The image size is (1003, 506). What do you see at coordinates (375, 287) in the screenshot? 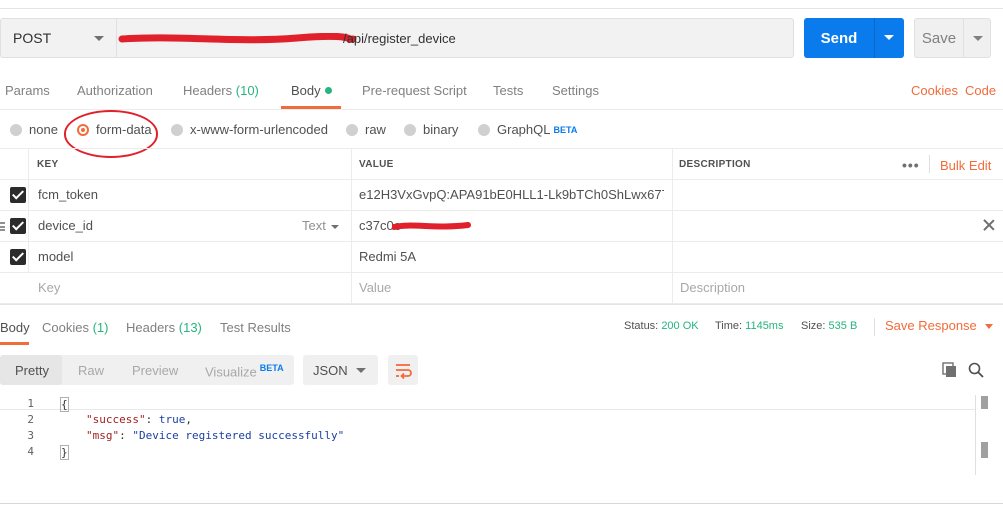
I see `new-value-input: Value` at bounding box center [375, 287].